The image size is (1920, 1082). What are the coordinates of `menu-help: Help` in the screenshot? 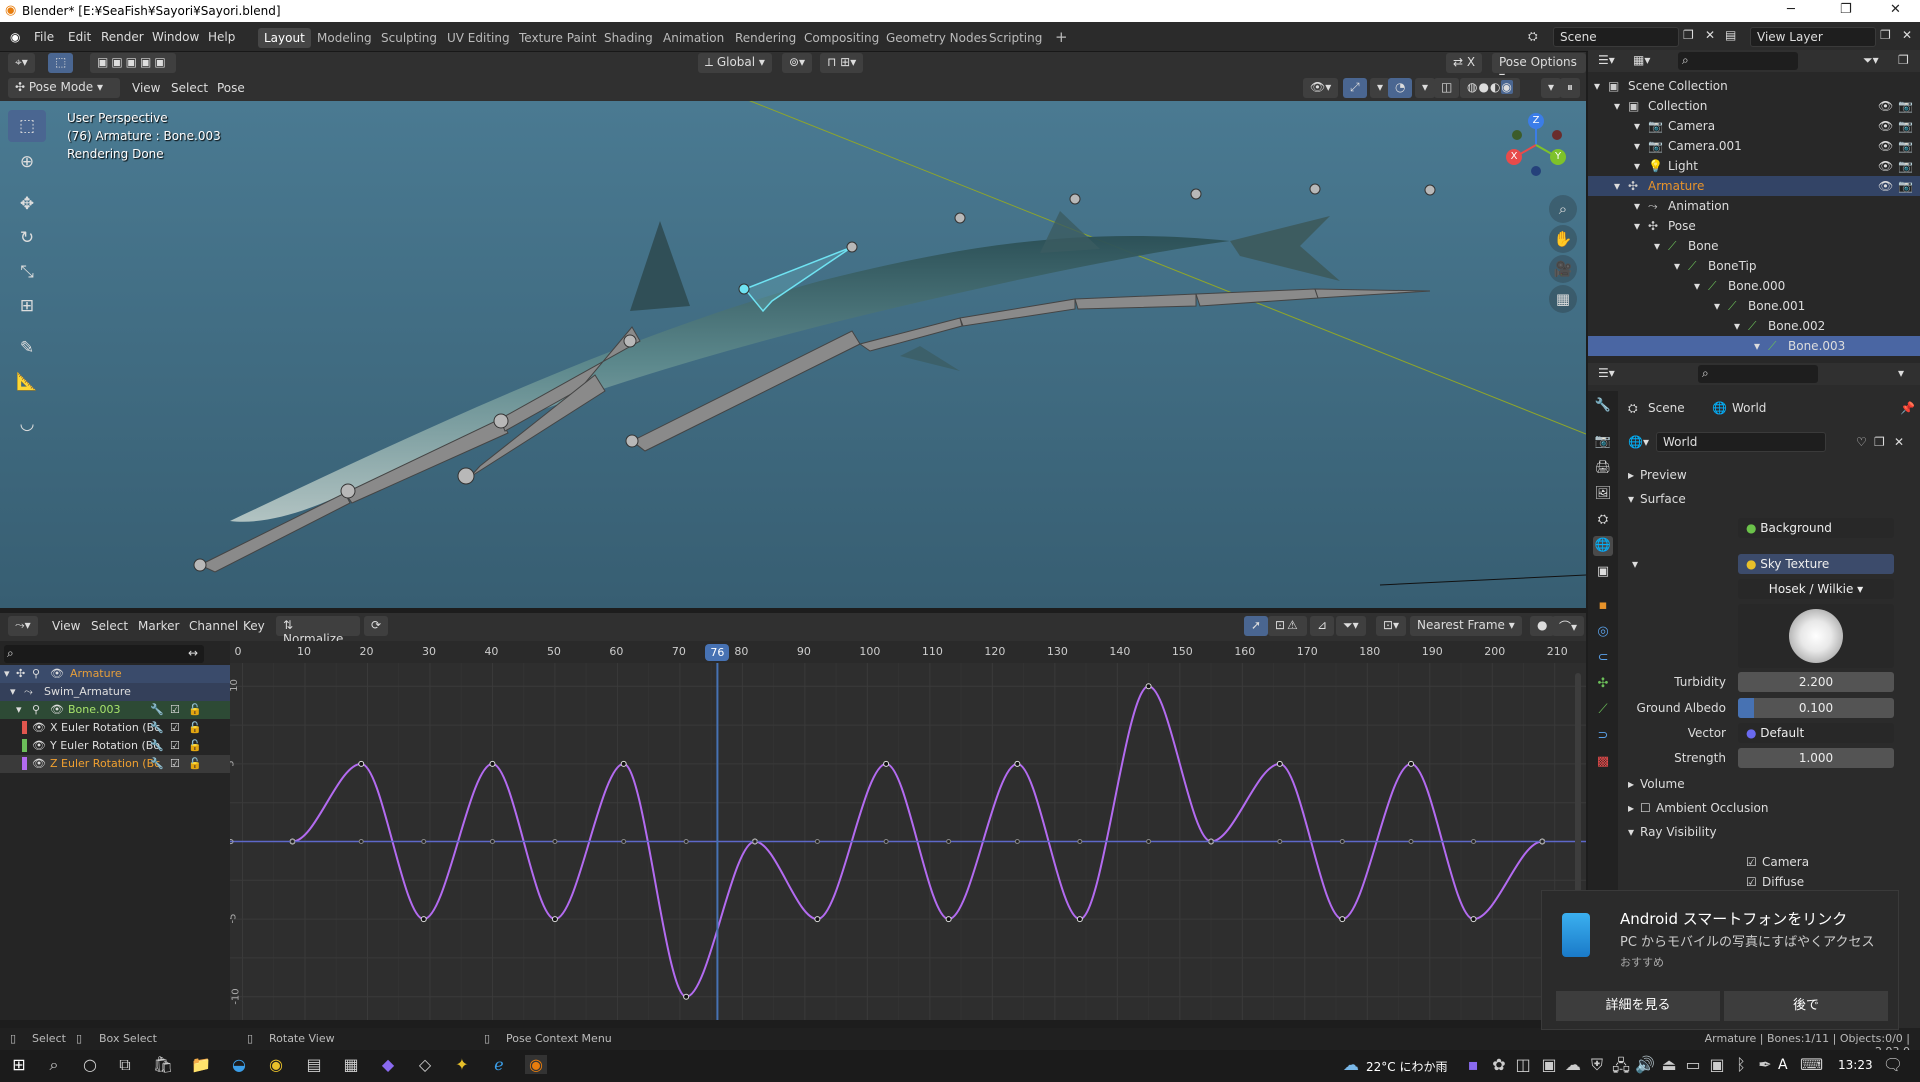 It's located at (221, 37).